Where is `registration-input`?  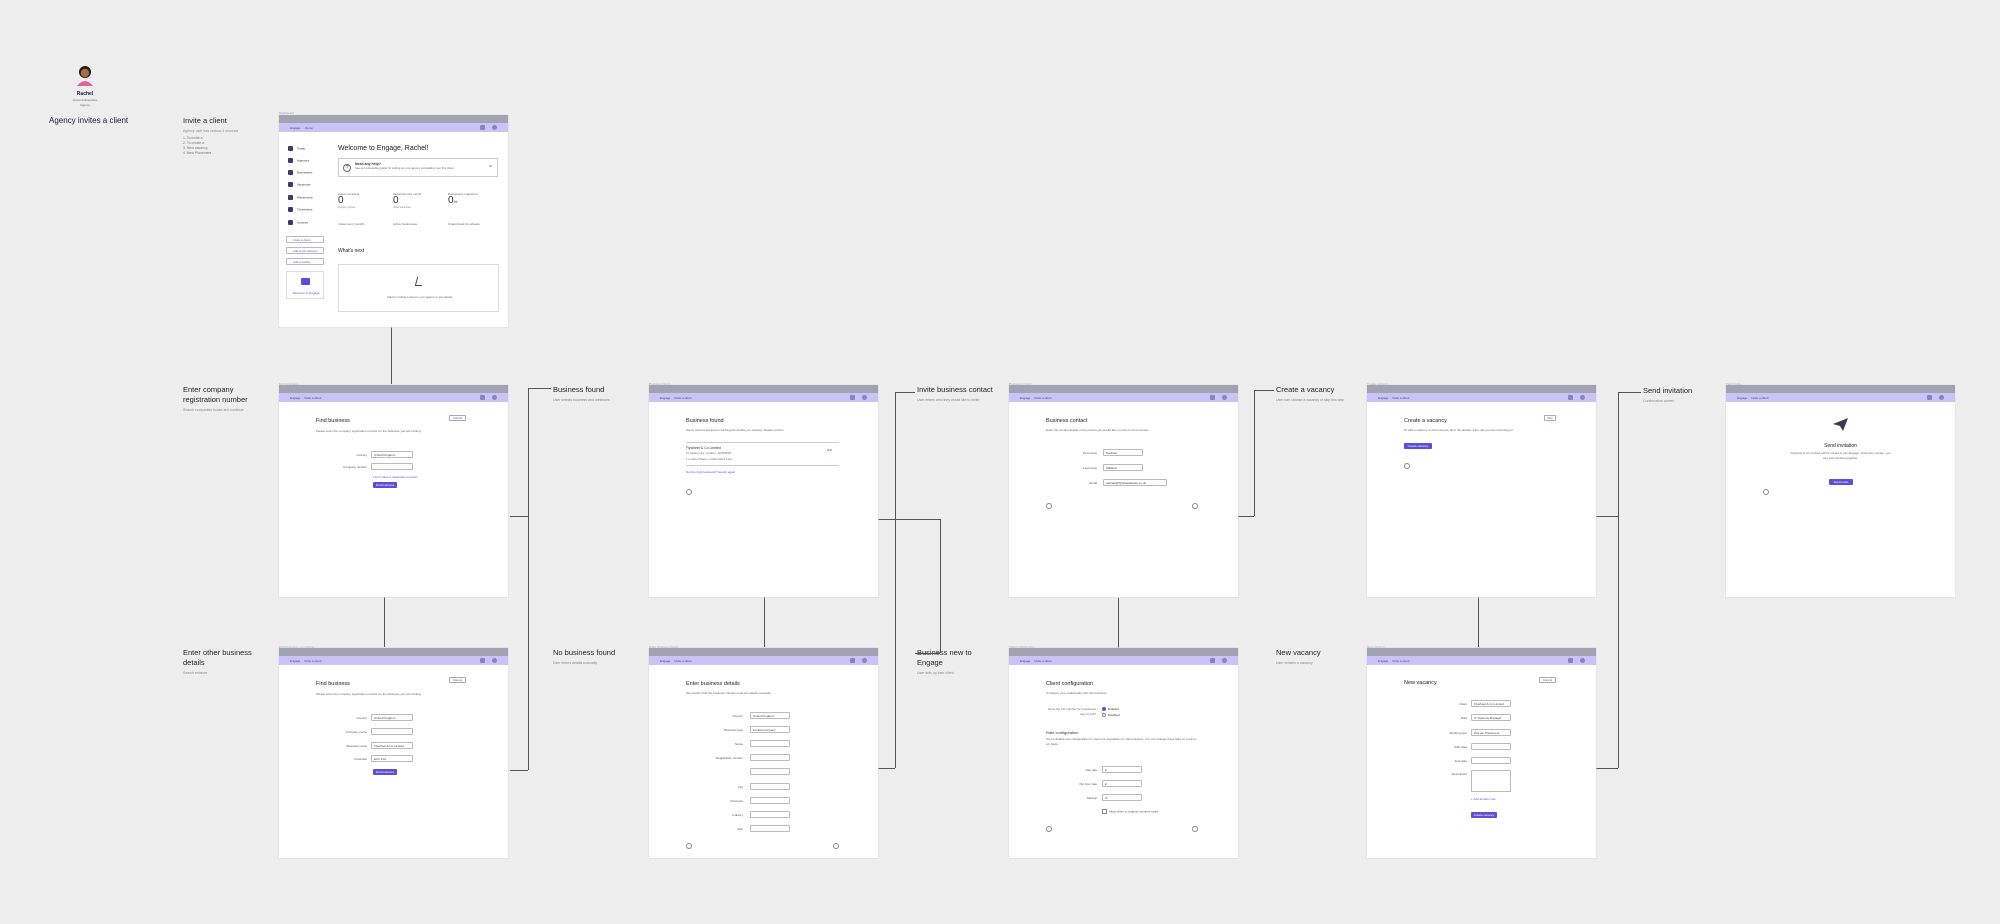
registration-input is located at coordinates (770, 757).